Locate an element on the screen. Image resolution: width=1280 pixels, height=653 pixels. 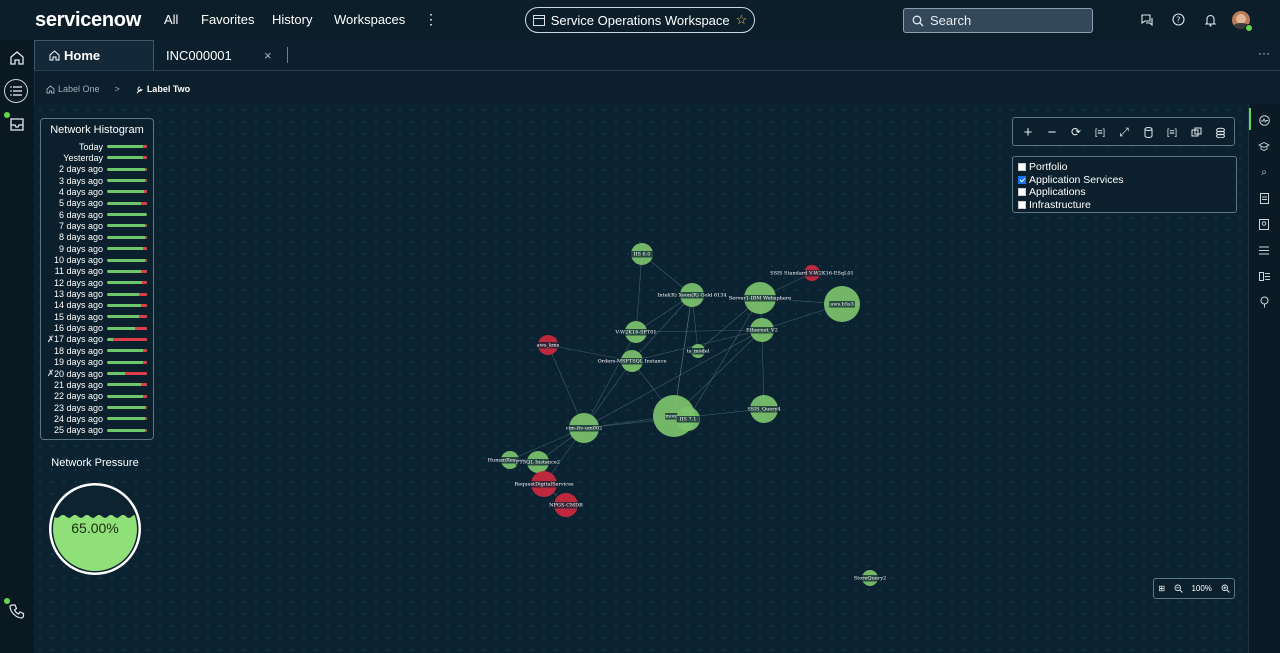
node-label: cim-itv-um002 is located at coordinates (584, 429).